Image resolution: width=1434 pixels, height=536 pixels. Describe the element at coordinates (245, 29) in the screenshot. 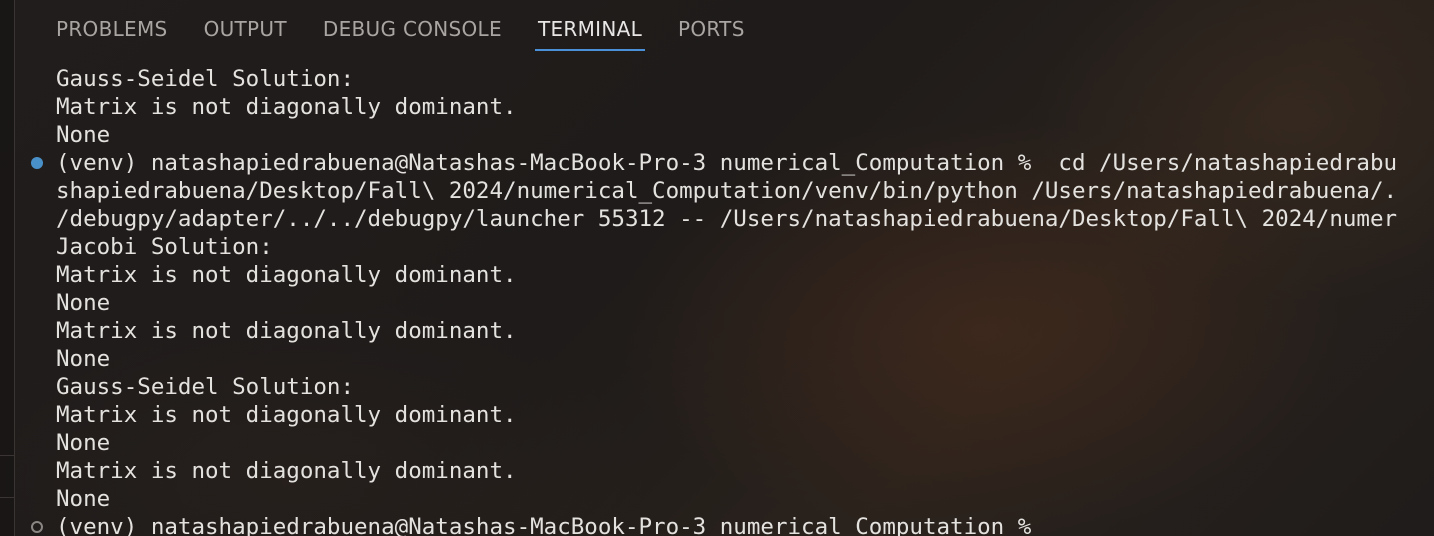

I see `tab-output: OUTPUT` at that location.